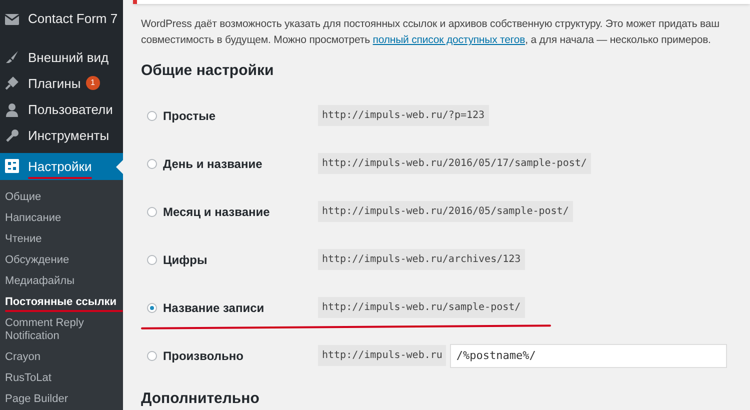 This screenshot has height=410, width=750. I want to click on submenu-link: Comment Reply Notification, so click(61, 330).